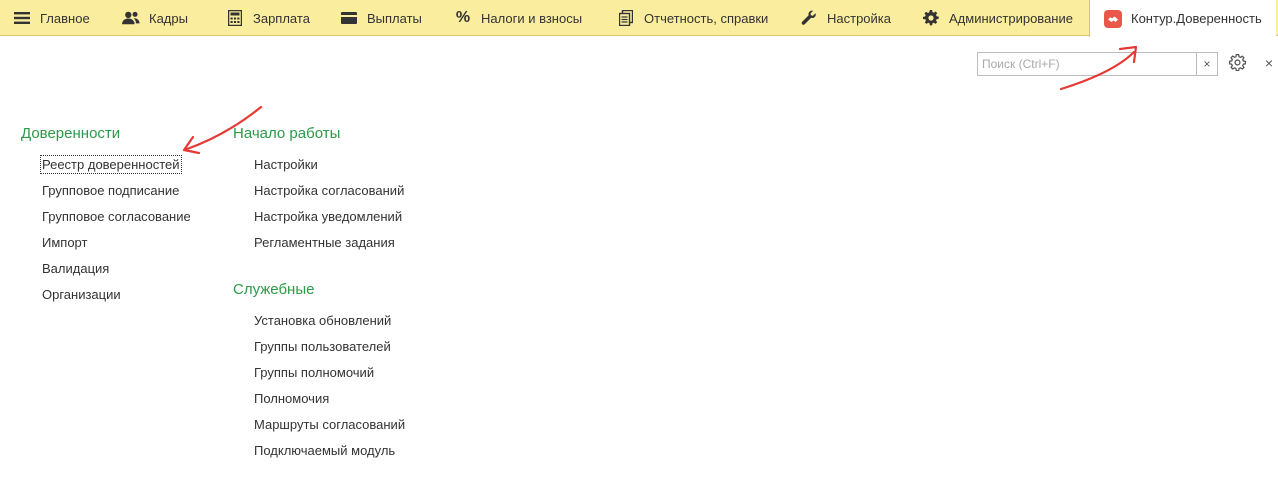 This screenshot has width=1278, height=477. I want to click on link-install-updates: Установка обновлений, so click(322, 320).